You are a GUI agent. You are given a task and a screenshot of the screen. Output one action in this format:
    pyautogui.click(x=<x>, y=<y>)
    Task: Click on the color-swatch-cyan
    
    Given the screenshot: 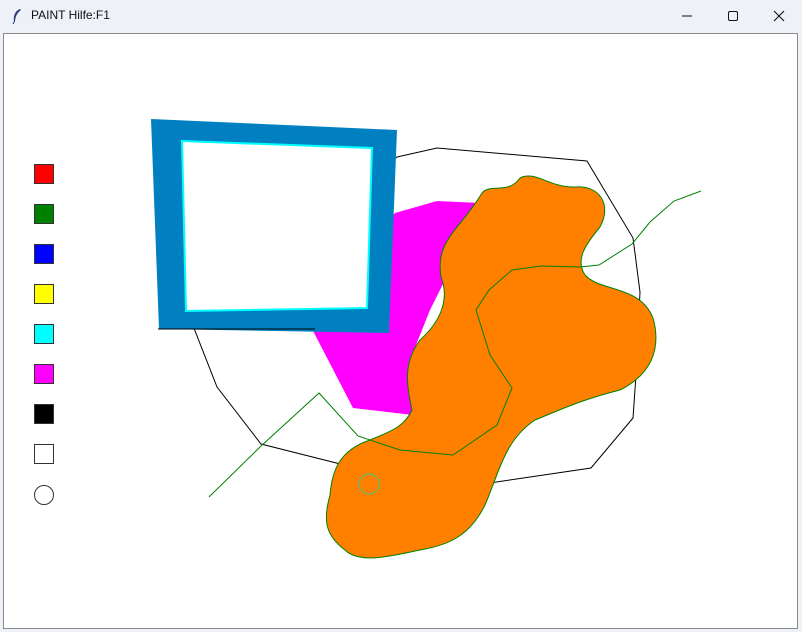 What is the action you would take?
    pyautogui.click(x=44, y=334)
    